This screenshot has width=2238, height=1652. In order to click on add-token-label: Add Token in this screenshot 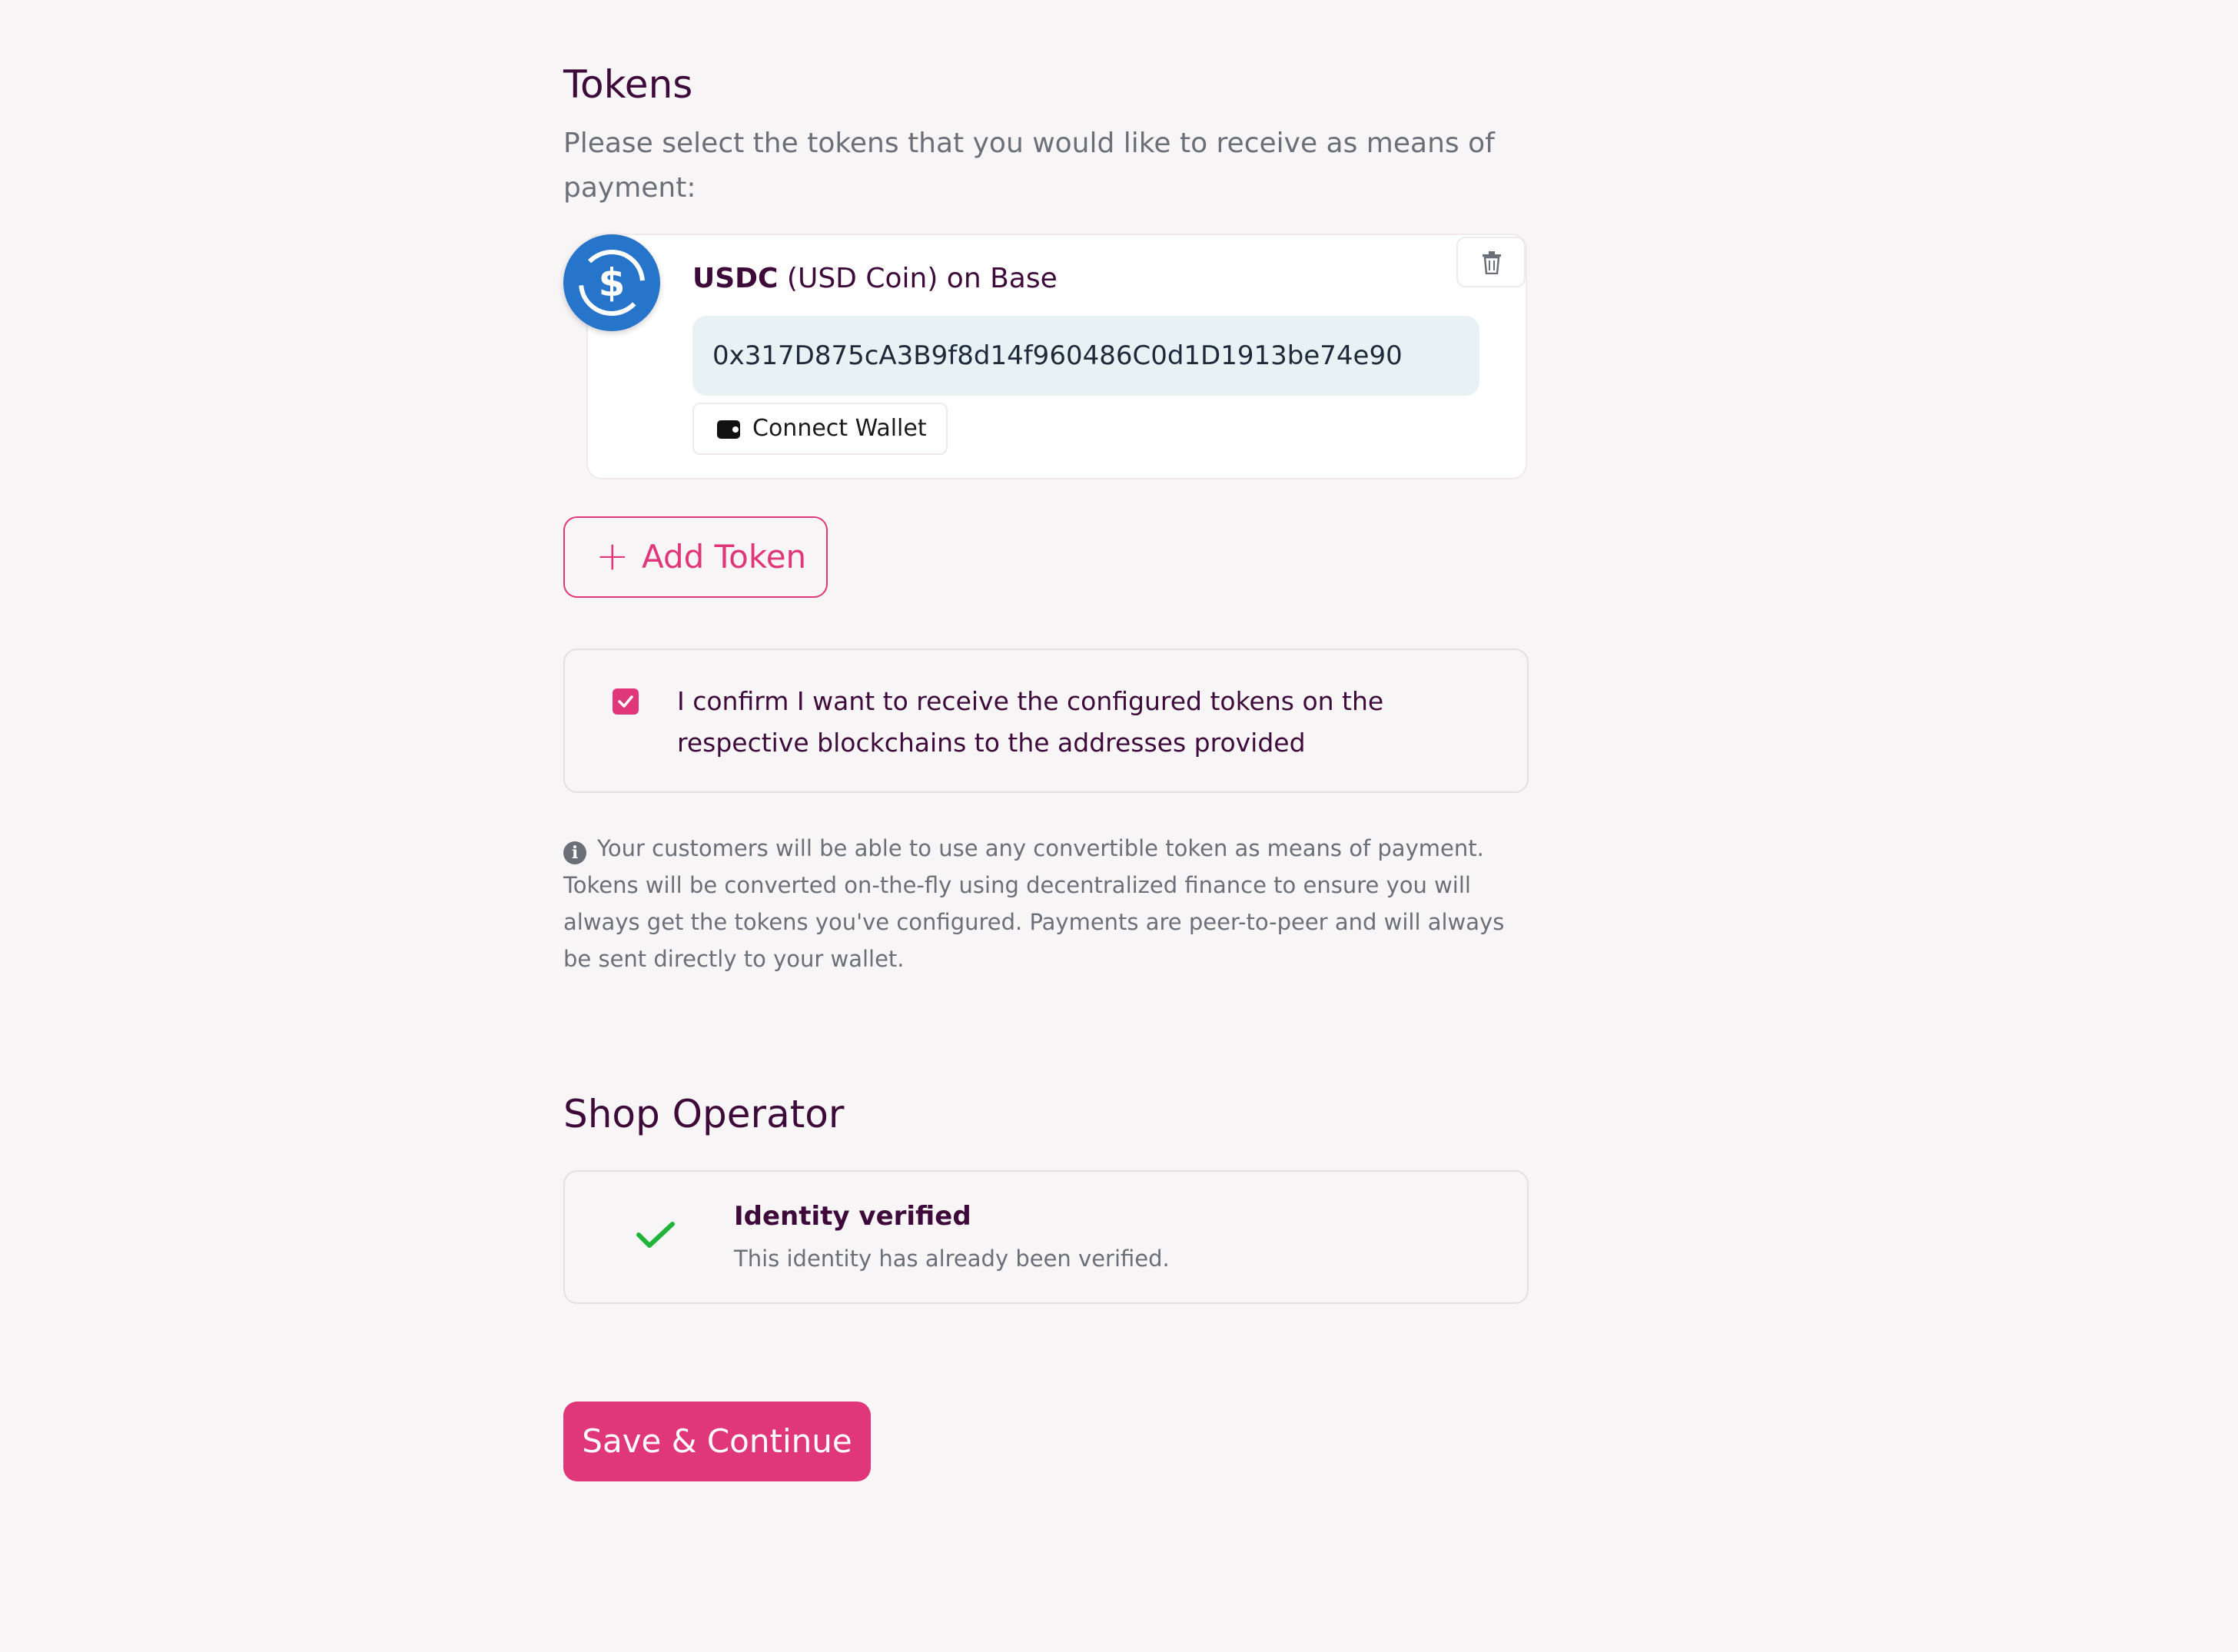, I will do `click(724, 557)`.